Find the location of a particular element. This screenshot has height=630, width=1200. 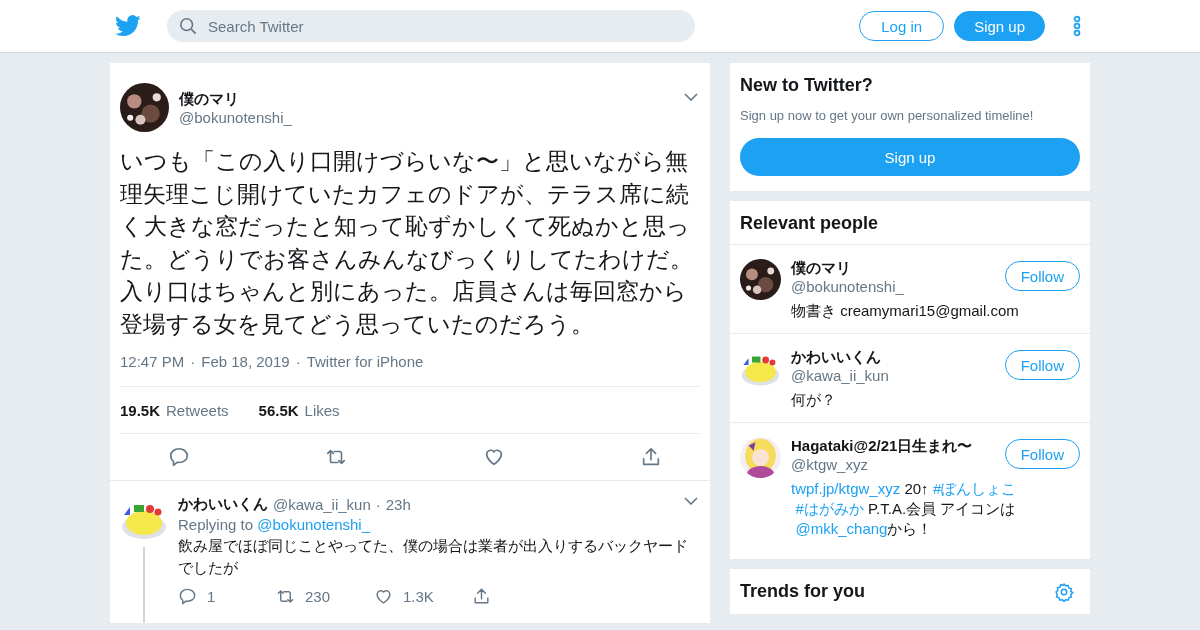

mention-link: @bokunotenshi_ is located at coordinates (314, 524).